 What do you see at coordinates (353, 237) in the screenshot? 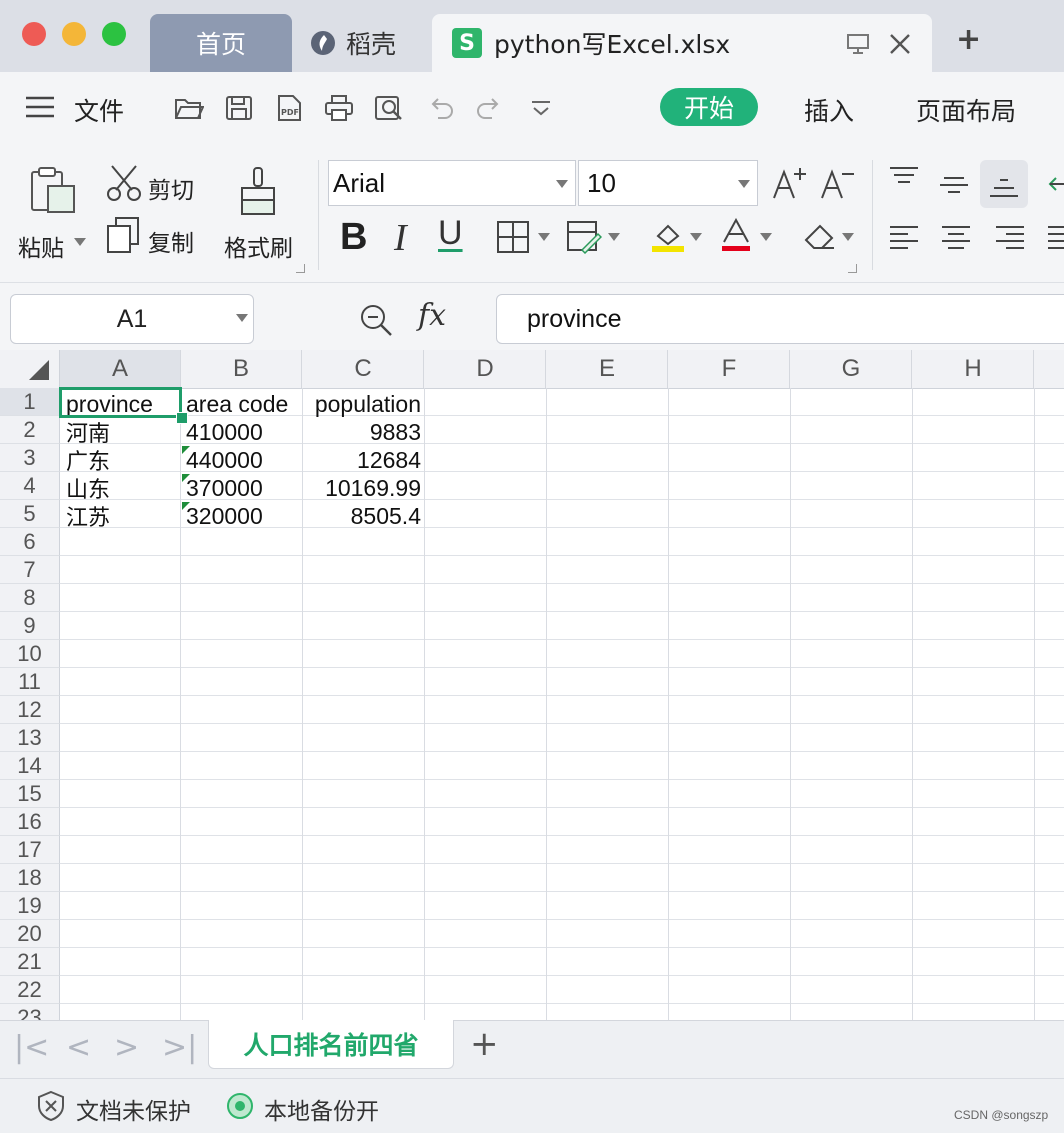
I see `bold-button: B` at bounding box center [353, 237].